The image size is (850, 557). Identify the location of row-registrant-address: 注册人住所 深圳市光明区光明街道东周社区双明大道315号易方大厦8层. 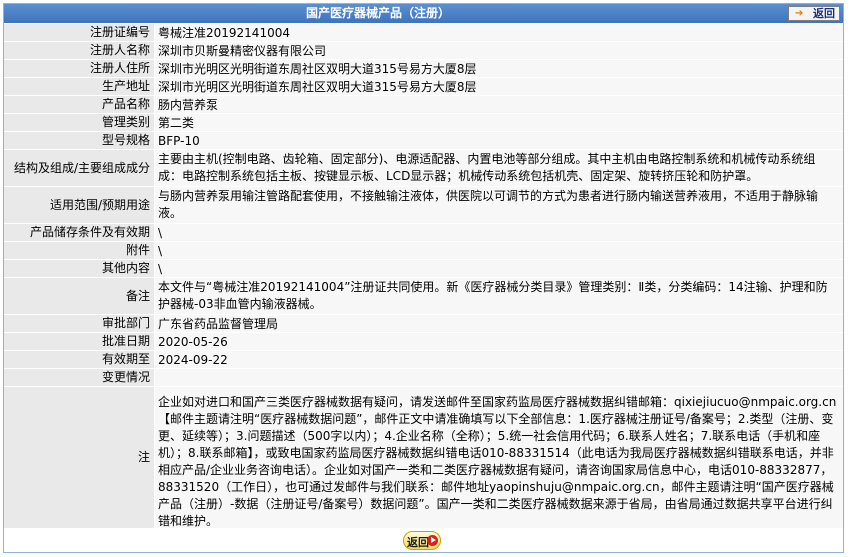
(423, 68).